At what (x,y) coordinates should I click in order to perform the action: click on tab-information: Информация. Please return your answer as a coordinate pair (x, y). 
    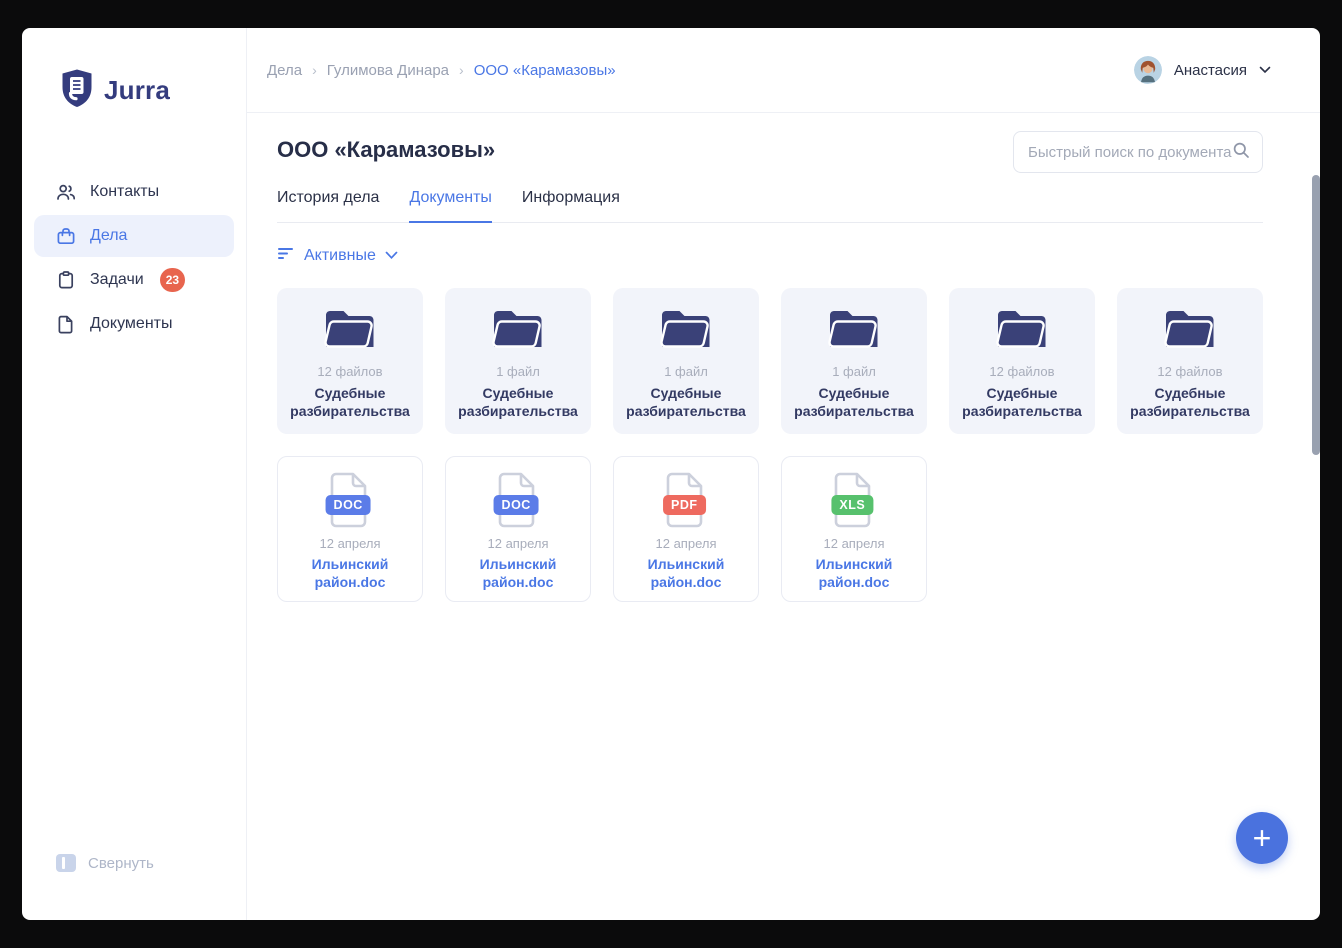
    Looking at the image, I should click on (571, 206).